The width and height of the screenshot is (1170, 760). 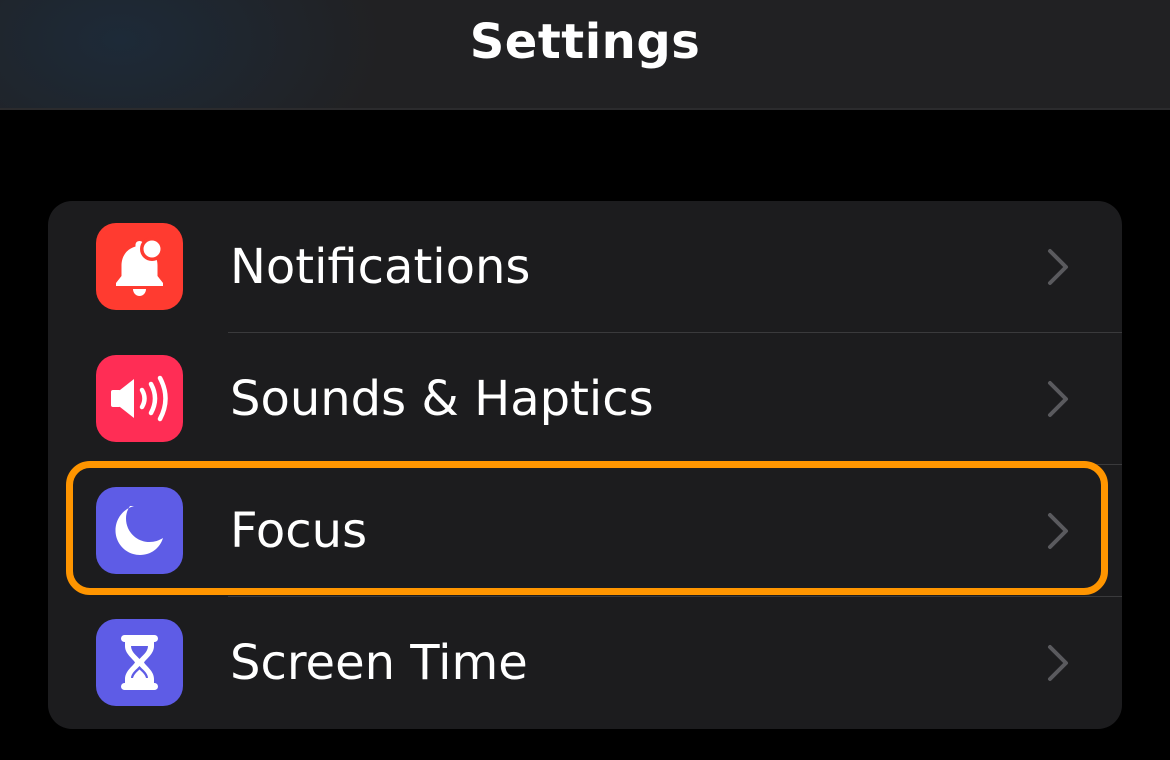 I want to click on settings-row-label: Notifications, so click(x=380, y=267).